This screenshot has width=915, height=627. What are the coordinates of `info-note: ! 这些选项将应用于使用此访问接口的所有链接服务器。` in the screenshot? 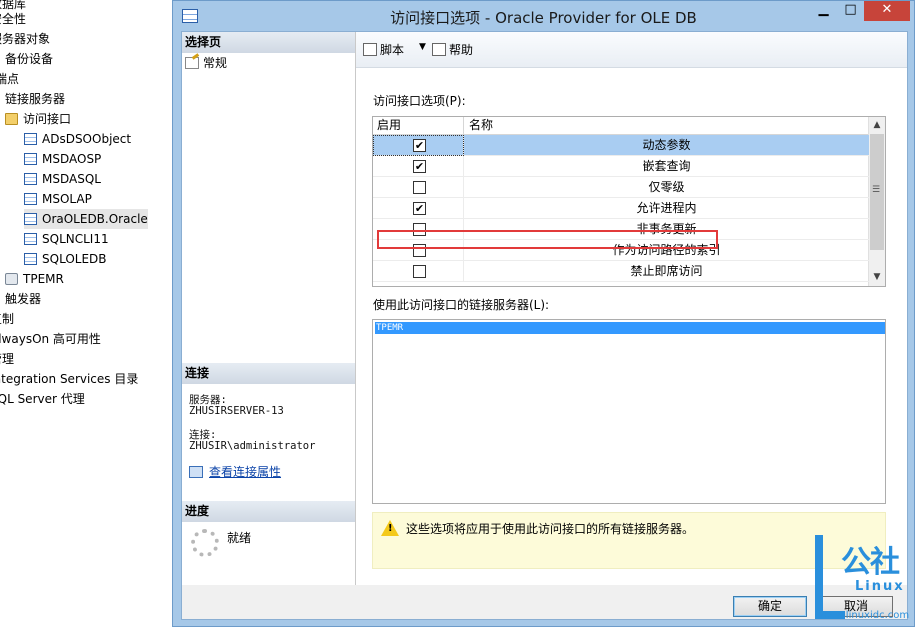 It's located at (629, 540).